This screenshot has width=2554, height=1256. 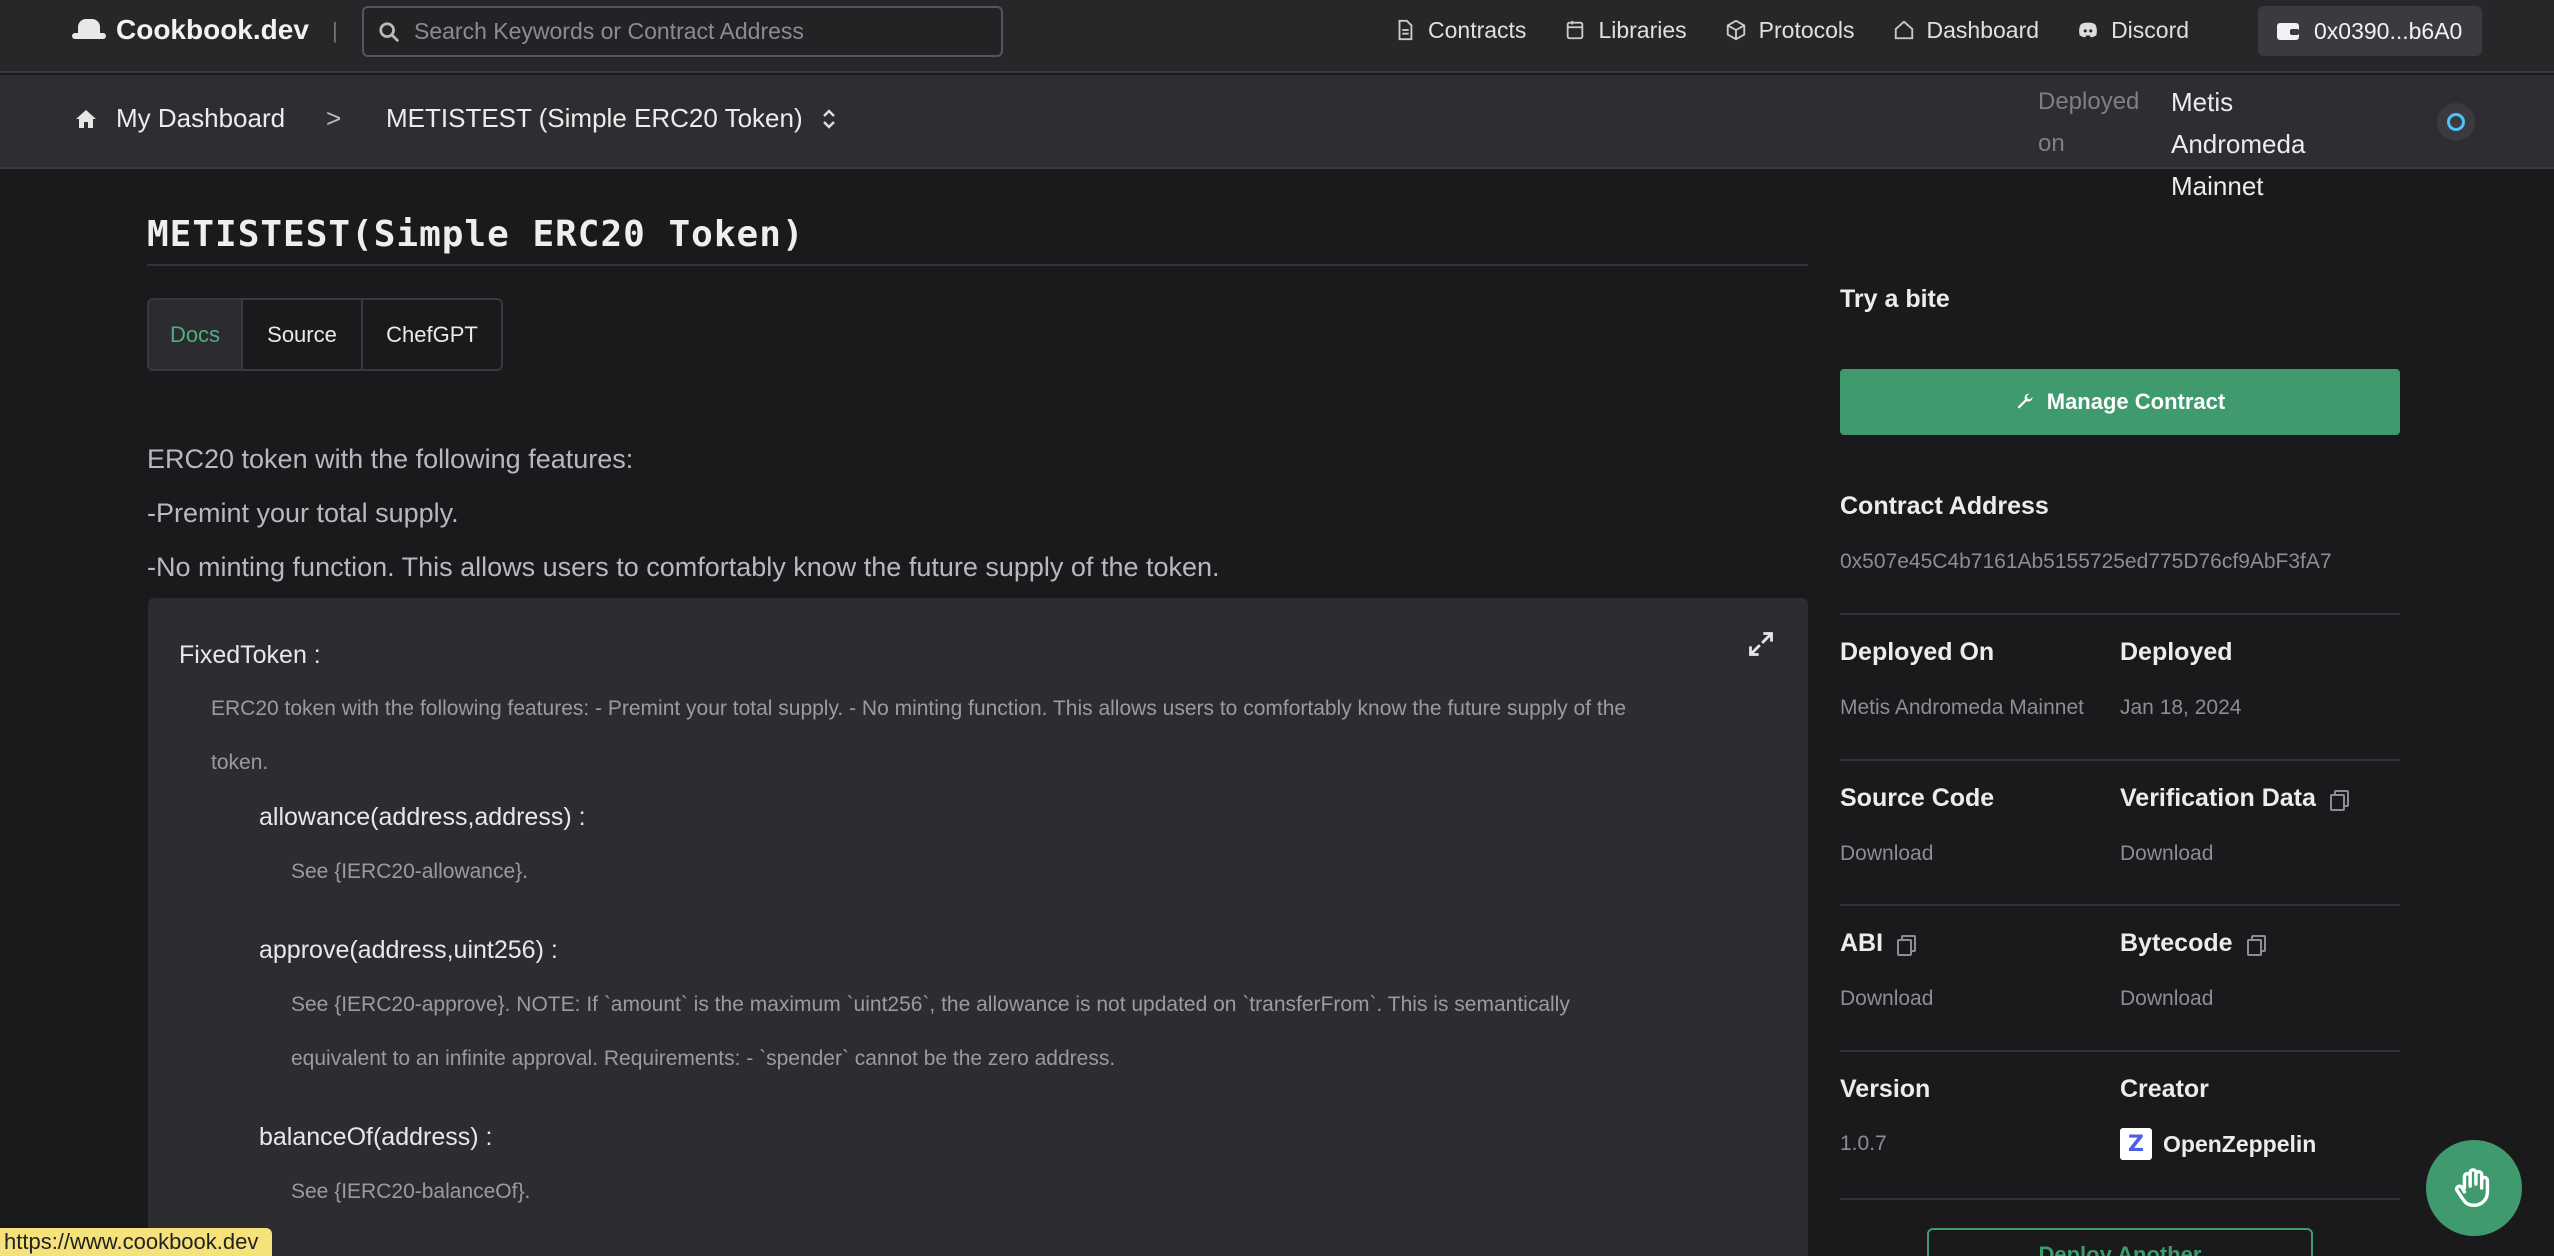 I want to click on bytecode-heading: Bytecode, so click(x=2193, y=943).